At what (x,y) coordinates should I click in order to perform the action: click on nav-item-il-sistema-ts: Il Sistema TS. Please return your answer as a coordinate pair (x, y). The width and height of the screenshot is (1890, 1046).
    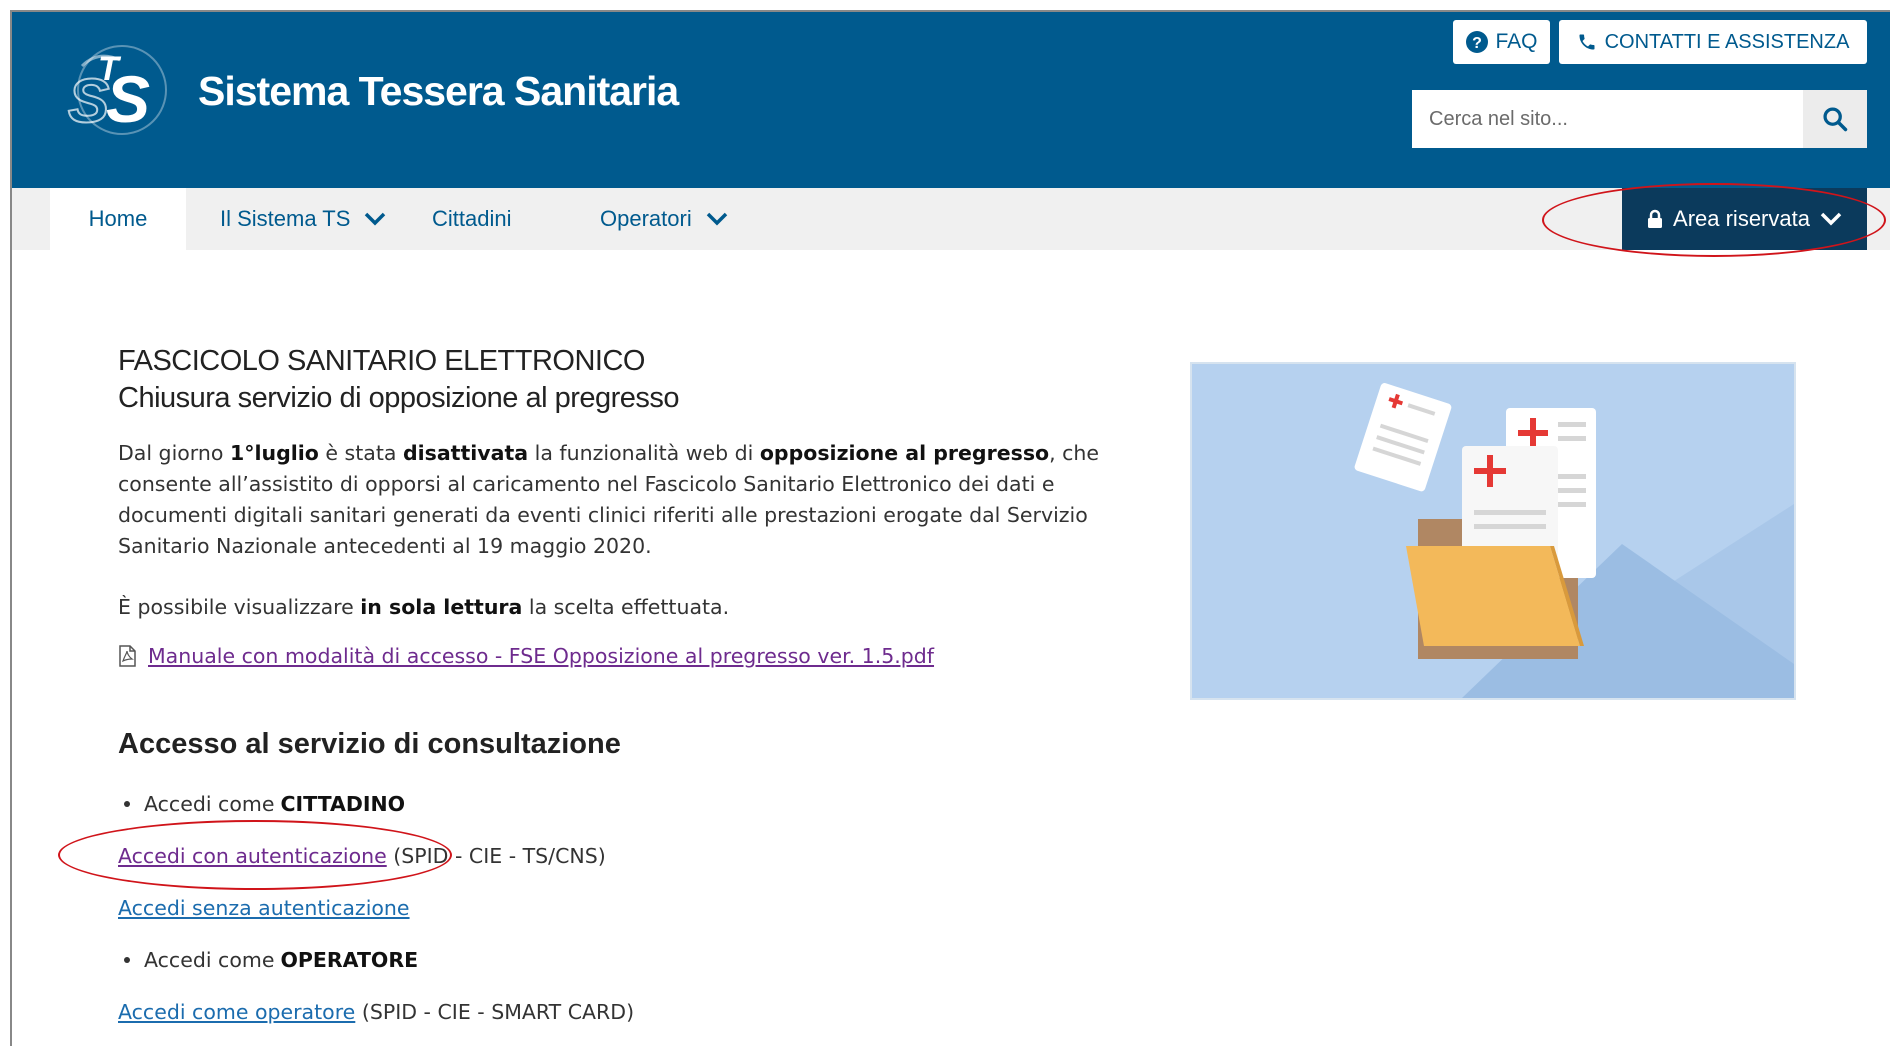
    Looking at the image, I should click on (303, 219).